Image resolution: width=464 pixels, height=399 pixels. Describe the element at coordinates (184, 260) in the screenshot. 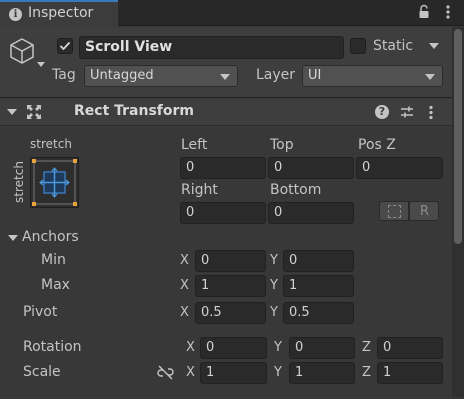

I see `min-x-axis-label: X` at that location.